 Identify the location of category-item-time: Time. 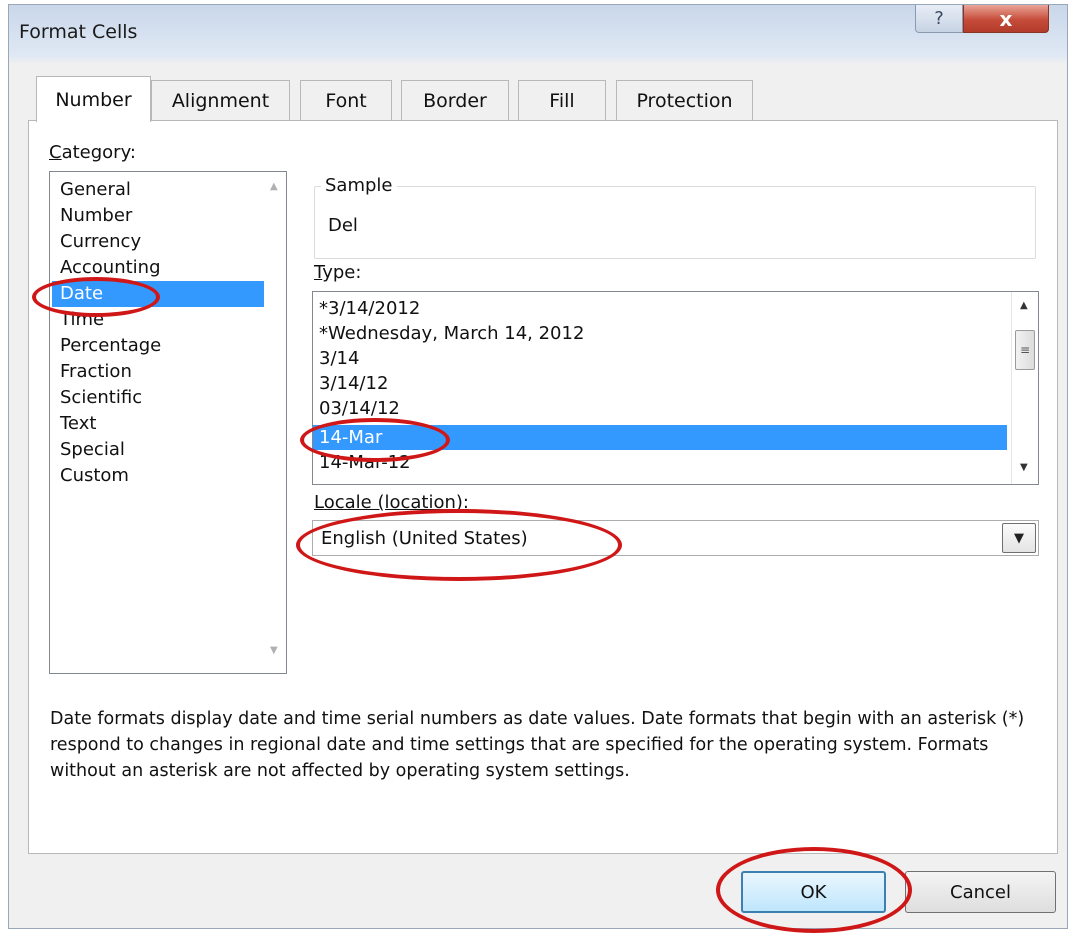
(82, 320).